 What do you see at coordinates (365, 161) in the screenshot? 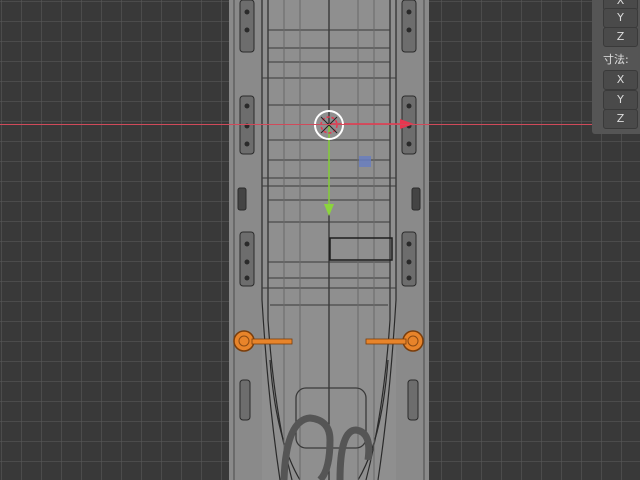
I see `xy-plane-handle` at bounding box center [365, 161].